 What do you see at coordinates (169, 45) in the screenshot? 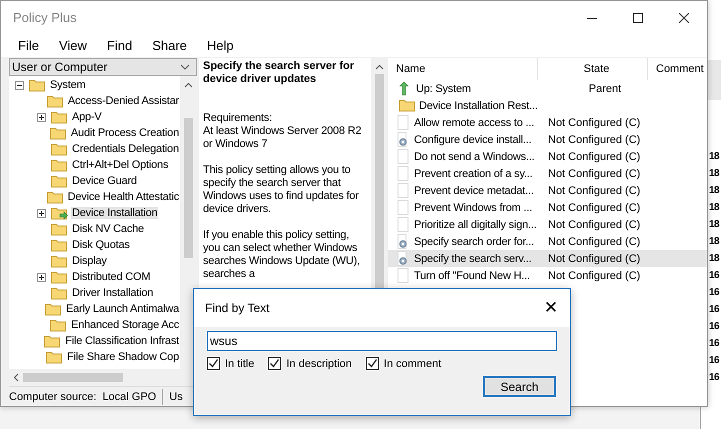
I see `menu-item: Share` at bounding box center [169, 45].